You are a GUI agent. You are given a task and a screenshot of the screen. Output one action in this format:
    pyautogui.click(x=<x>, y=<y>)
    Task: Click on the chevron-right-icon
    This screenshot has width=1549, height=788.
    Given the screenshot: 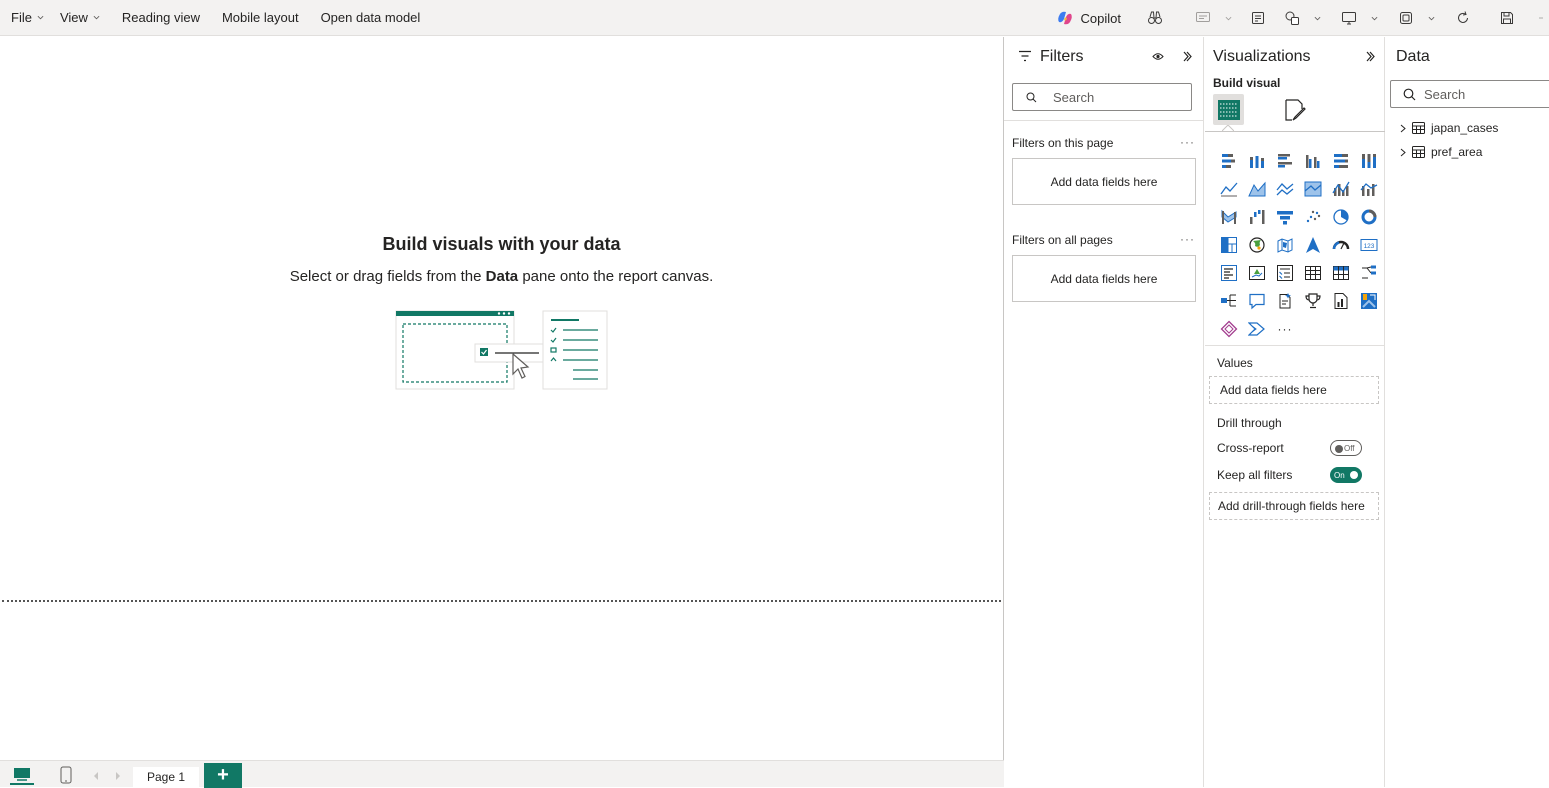 What is the action you would take?
    pyautogui.click(x=1403, y=128)
    